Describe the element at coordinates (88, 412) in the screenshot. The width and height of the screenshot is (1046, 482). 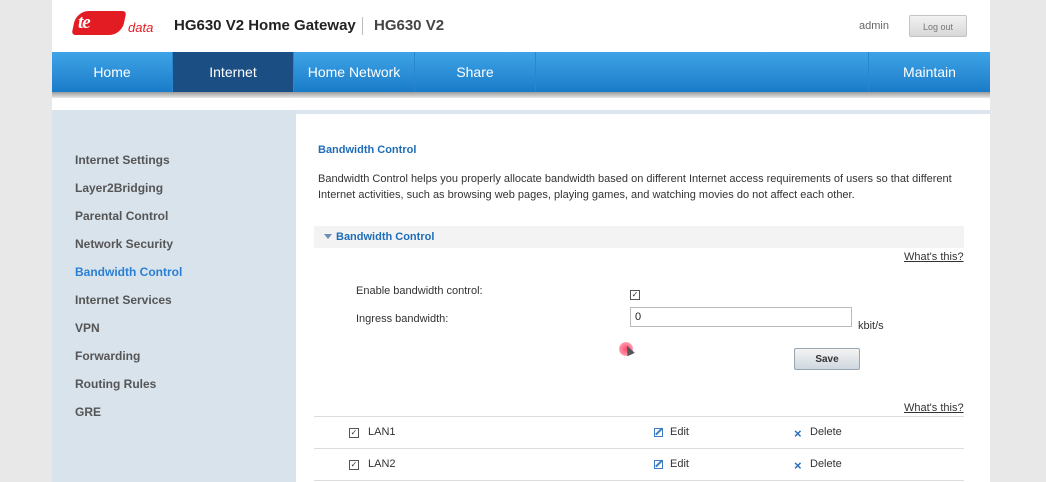
I see `sidebar-item-gre: GRE` at that location.